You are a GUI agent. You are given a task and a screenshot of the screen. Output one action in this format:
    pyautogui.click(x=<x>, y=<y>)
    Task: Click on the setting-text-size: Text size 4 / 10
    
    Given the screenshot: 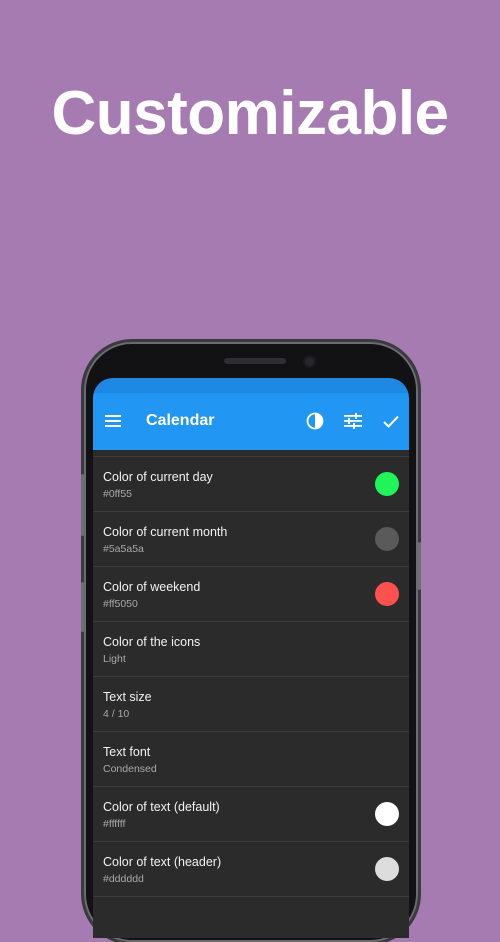 What is the action you would take?
    pyautogui.click(x=251, y=704)
    